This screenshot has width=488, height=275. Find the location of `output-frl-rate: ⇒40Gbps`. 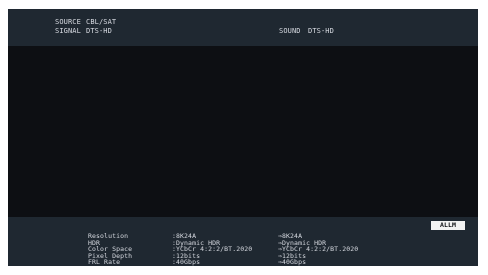

output-frl-rate: ⇒40Gbps is located at coordinates (292, 262).